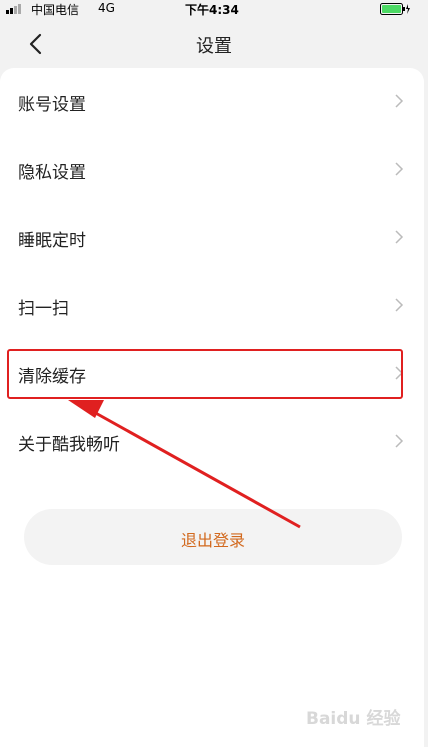  I want to click on status-bar: 中国电信 4G 下午4:34, so click(214, 9).